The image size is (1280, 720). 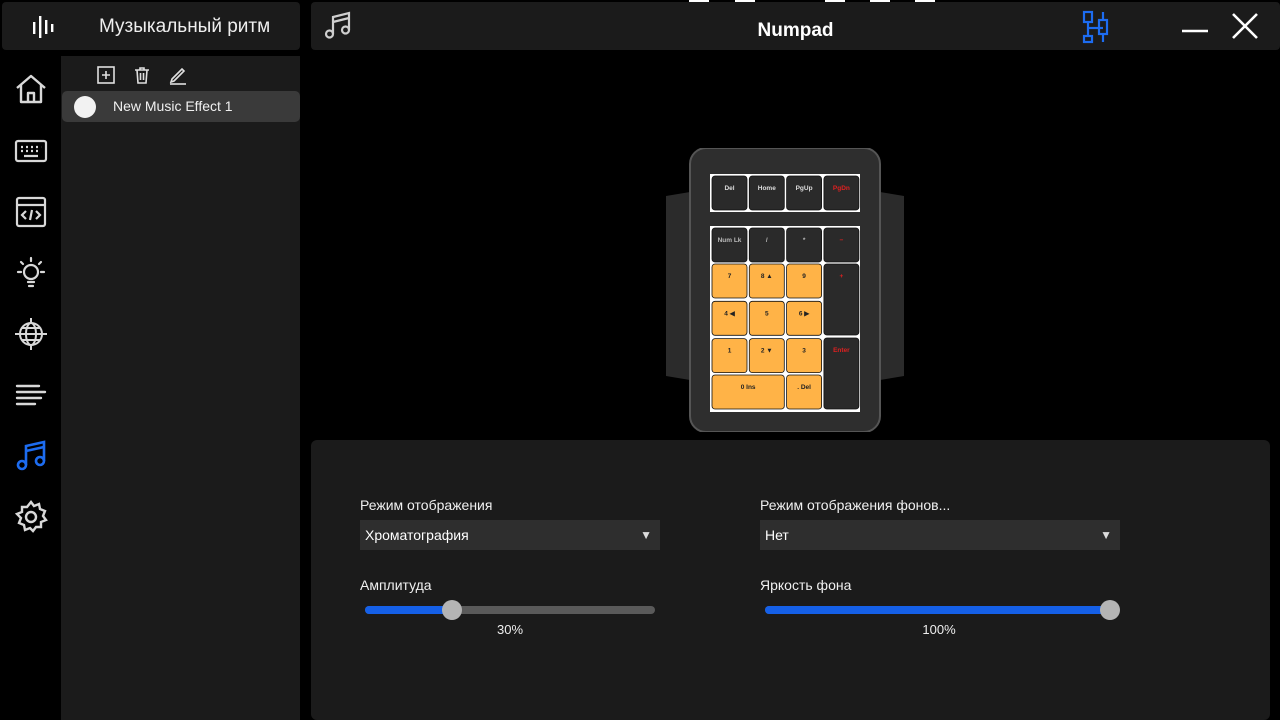 What do you see at coordinates (748, 387) in the screenshot?
I see `key-label: 0 Ins` at bounding box center [748, 387].